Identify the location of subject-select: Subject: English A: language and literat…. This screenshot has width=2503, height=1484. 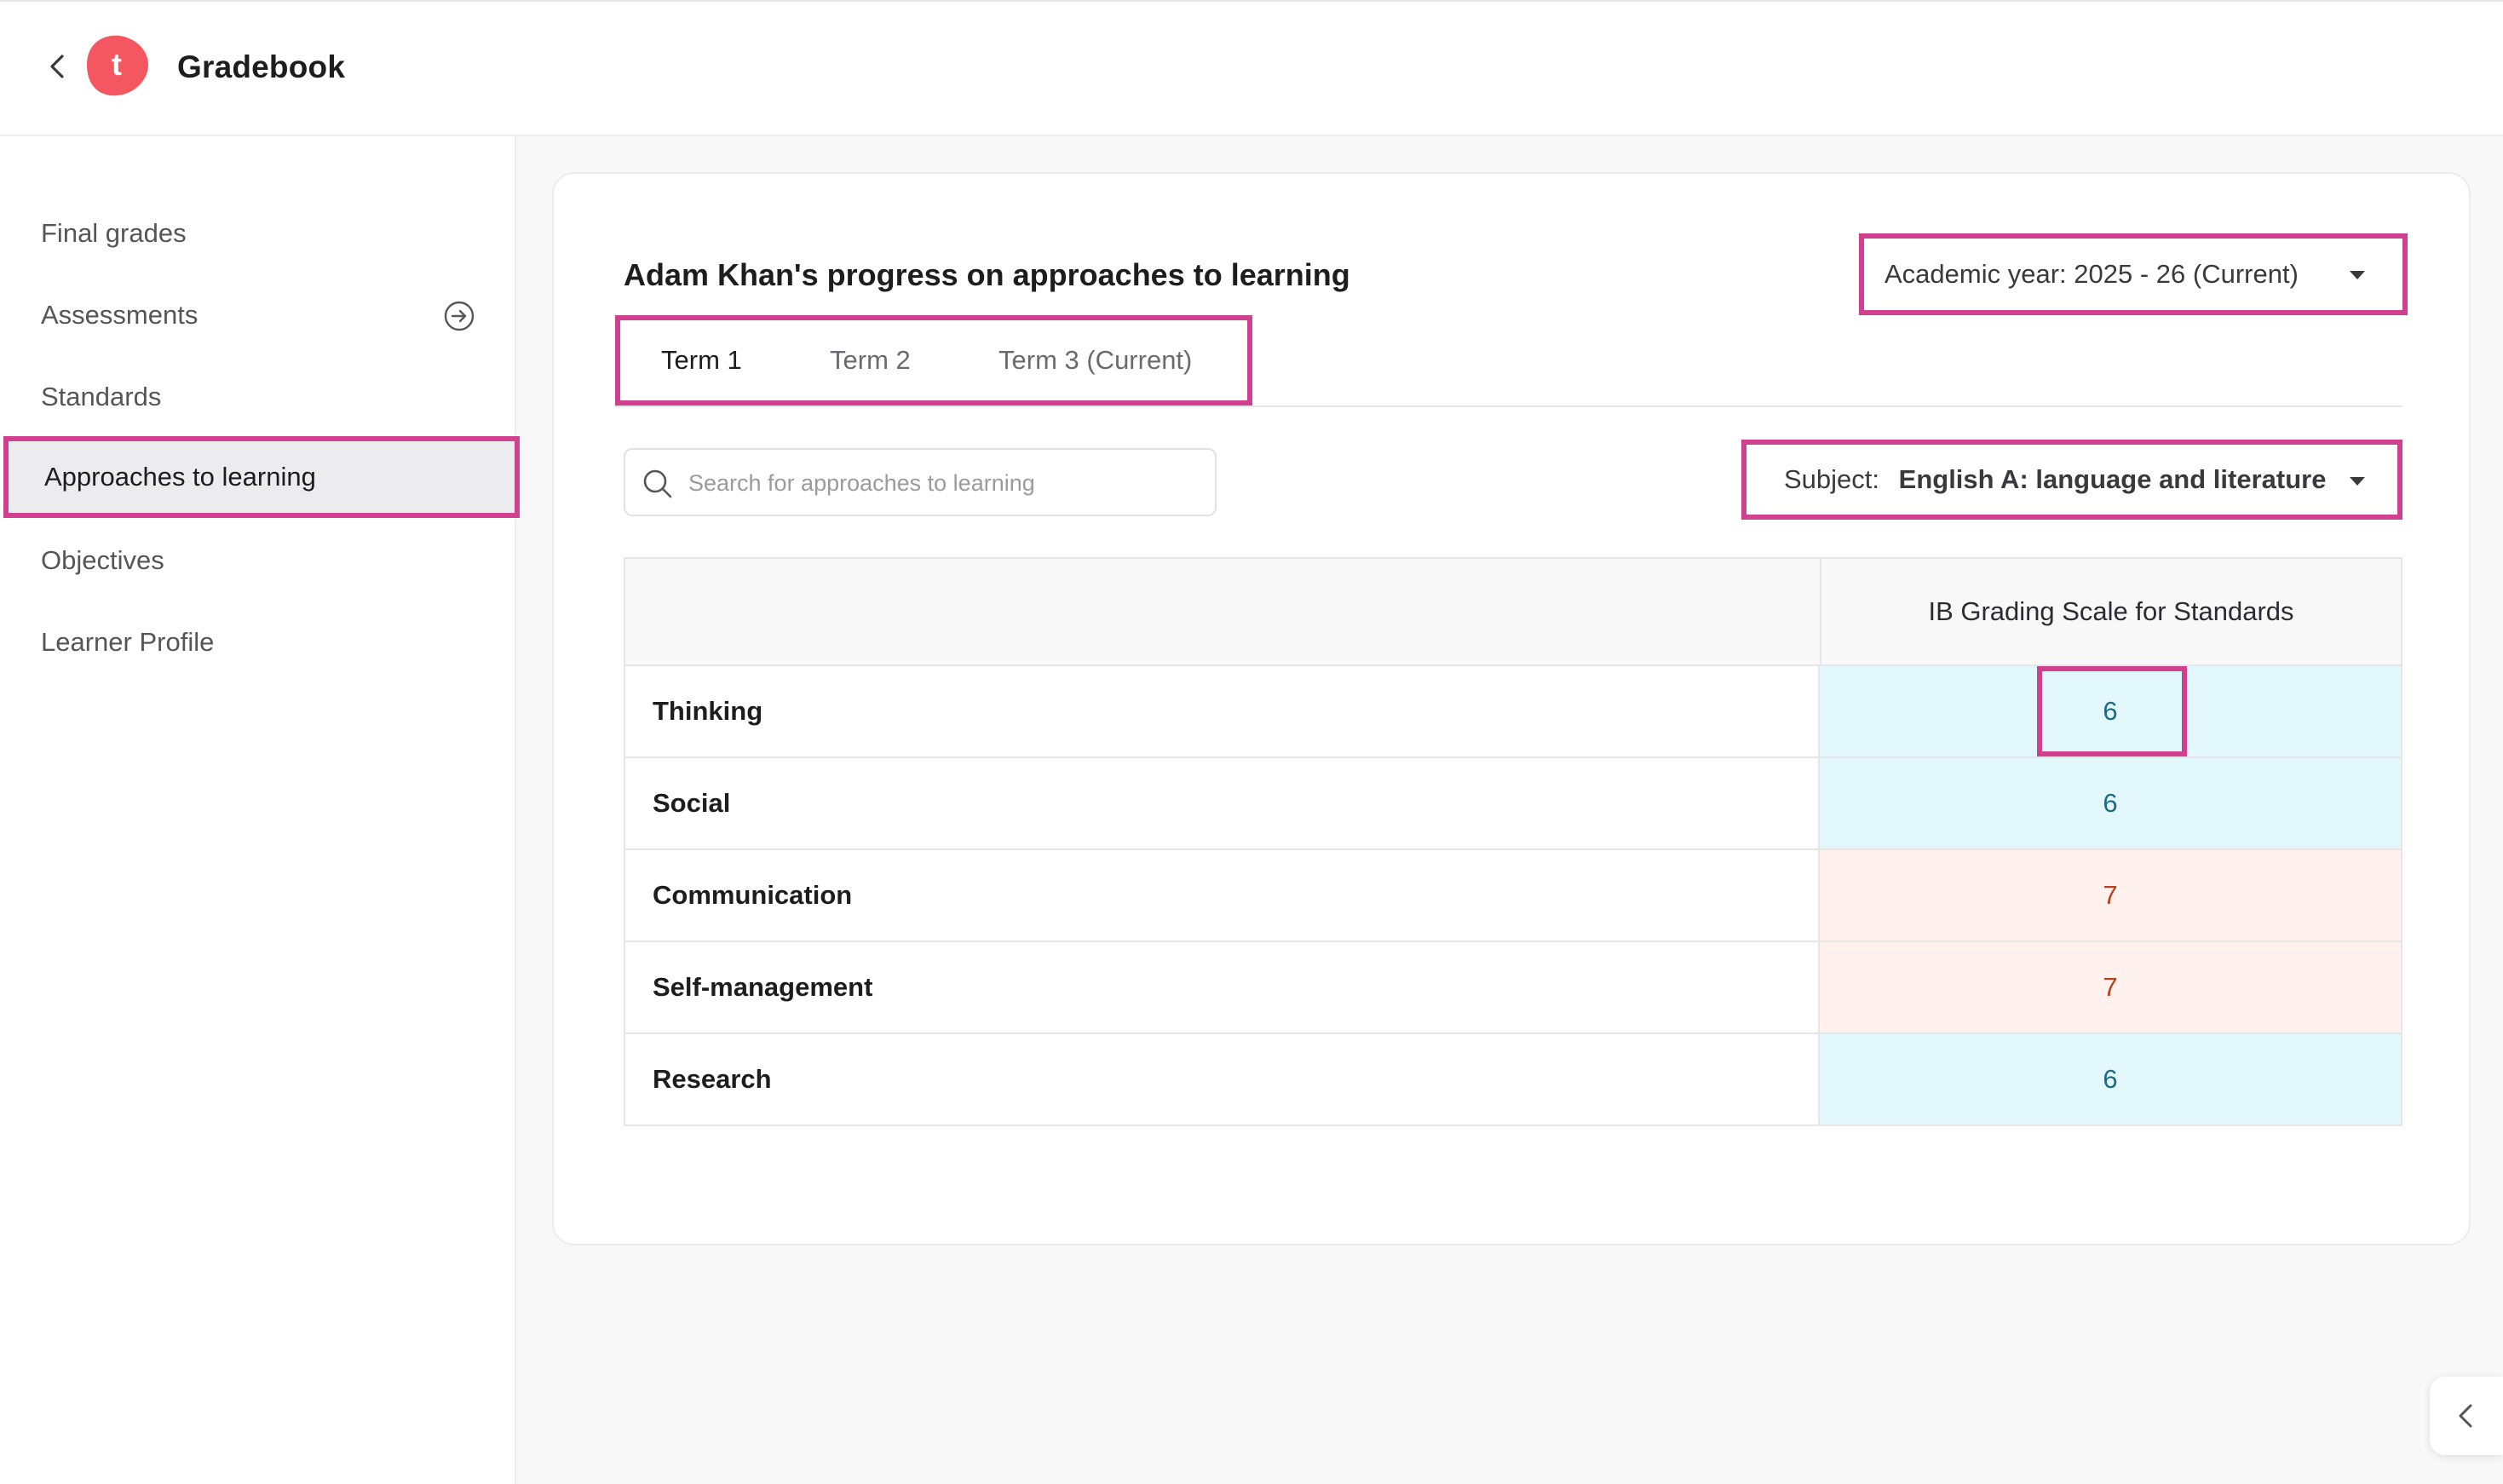
(2071, 480).